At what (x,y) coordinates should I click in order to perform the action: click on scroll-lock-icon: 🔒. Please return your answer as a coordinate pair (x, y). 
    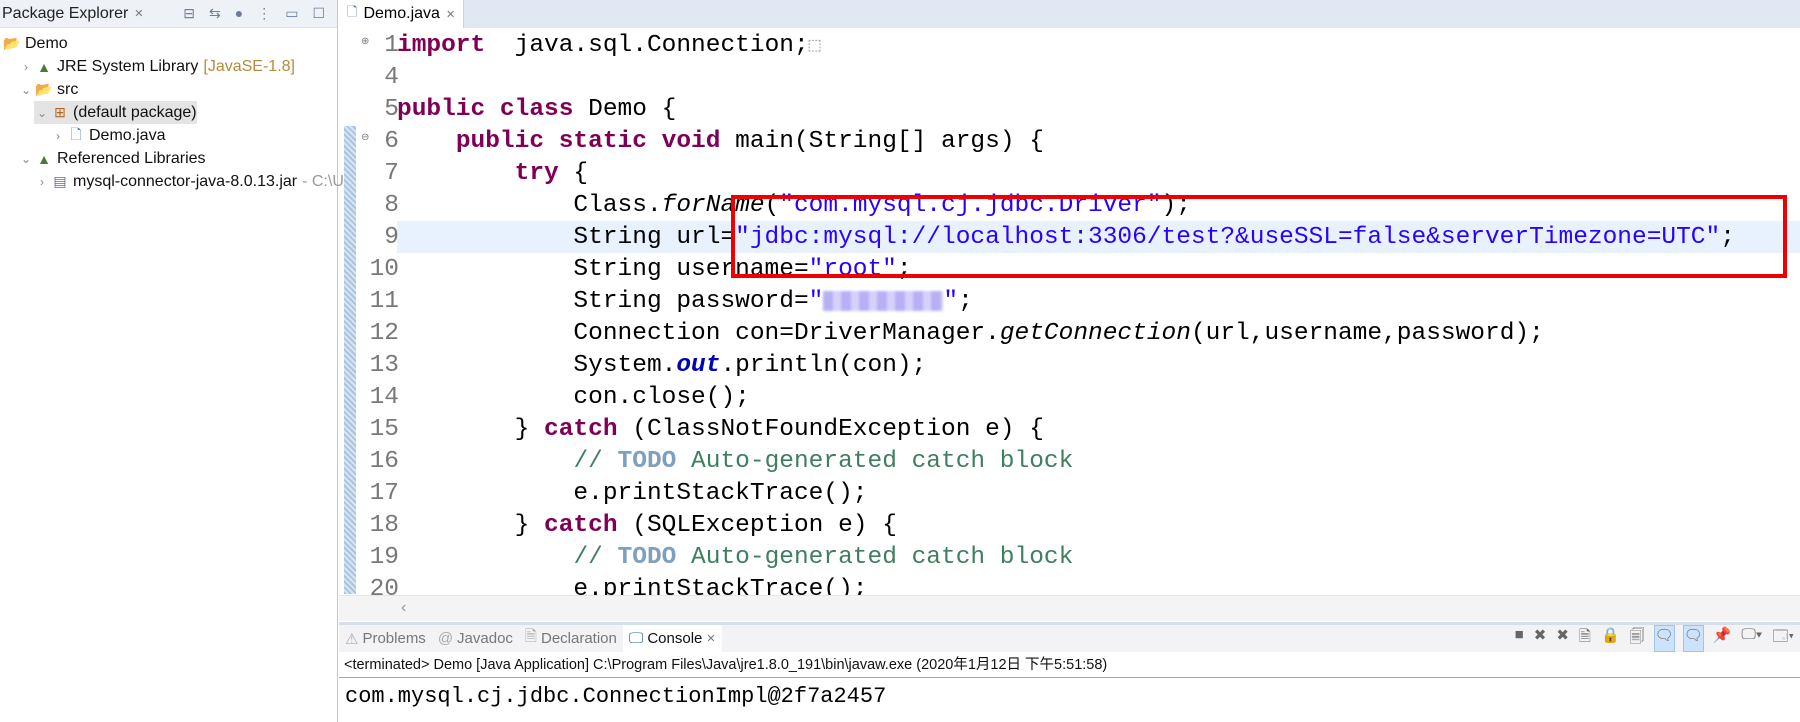
    Looking at the image, I should click on (1610, 638).